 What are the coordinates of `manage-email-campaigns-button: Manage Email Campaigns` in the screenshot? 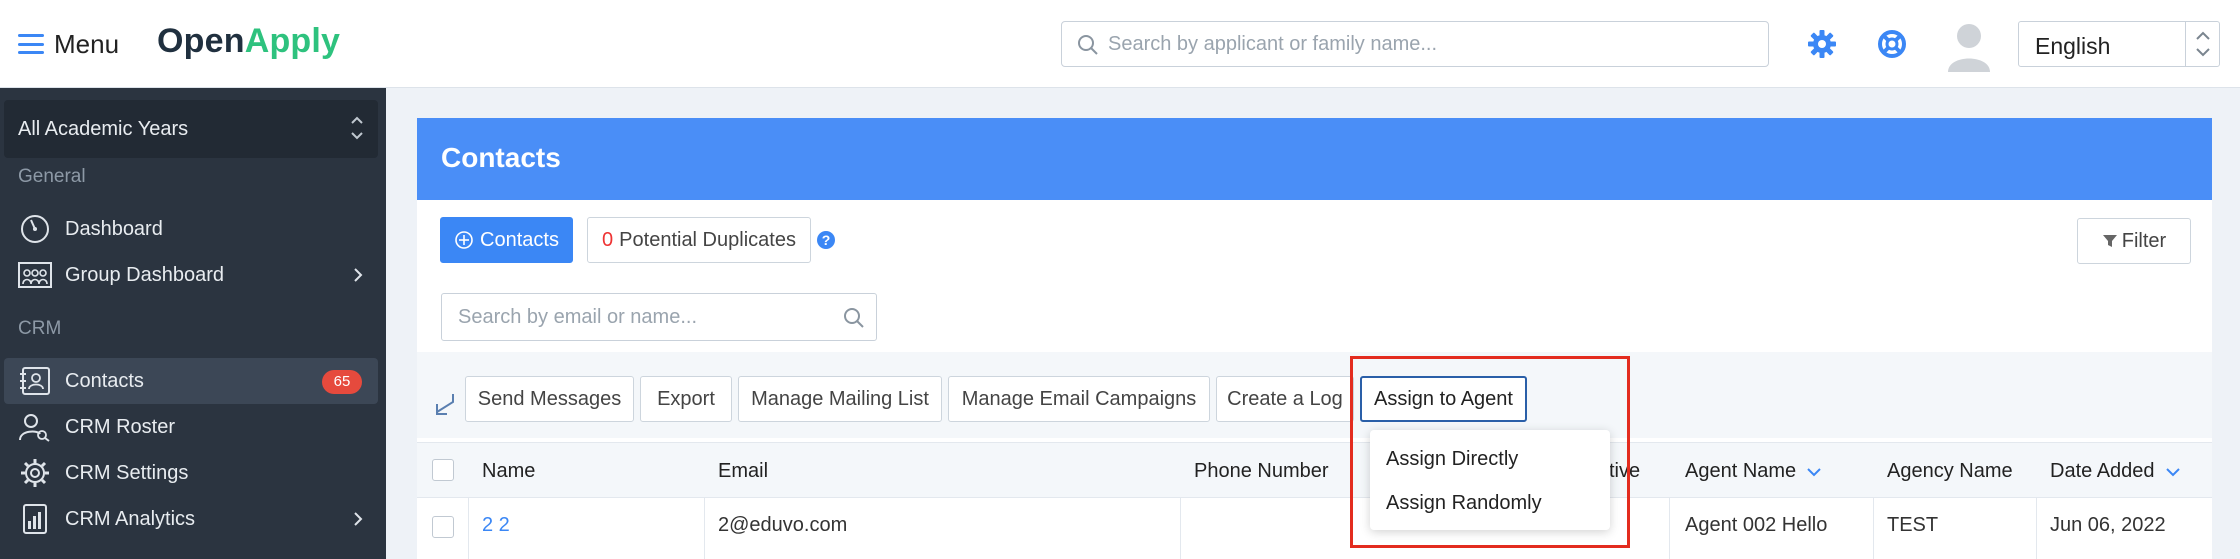 It's located at (1079, 399).